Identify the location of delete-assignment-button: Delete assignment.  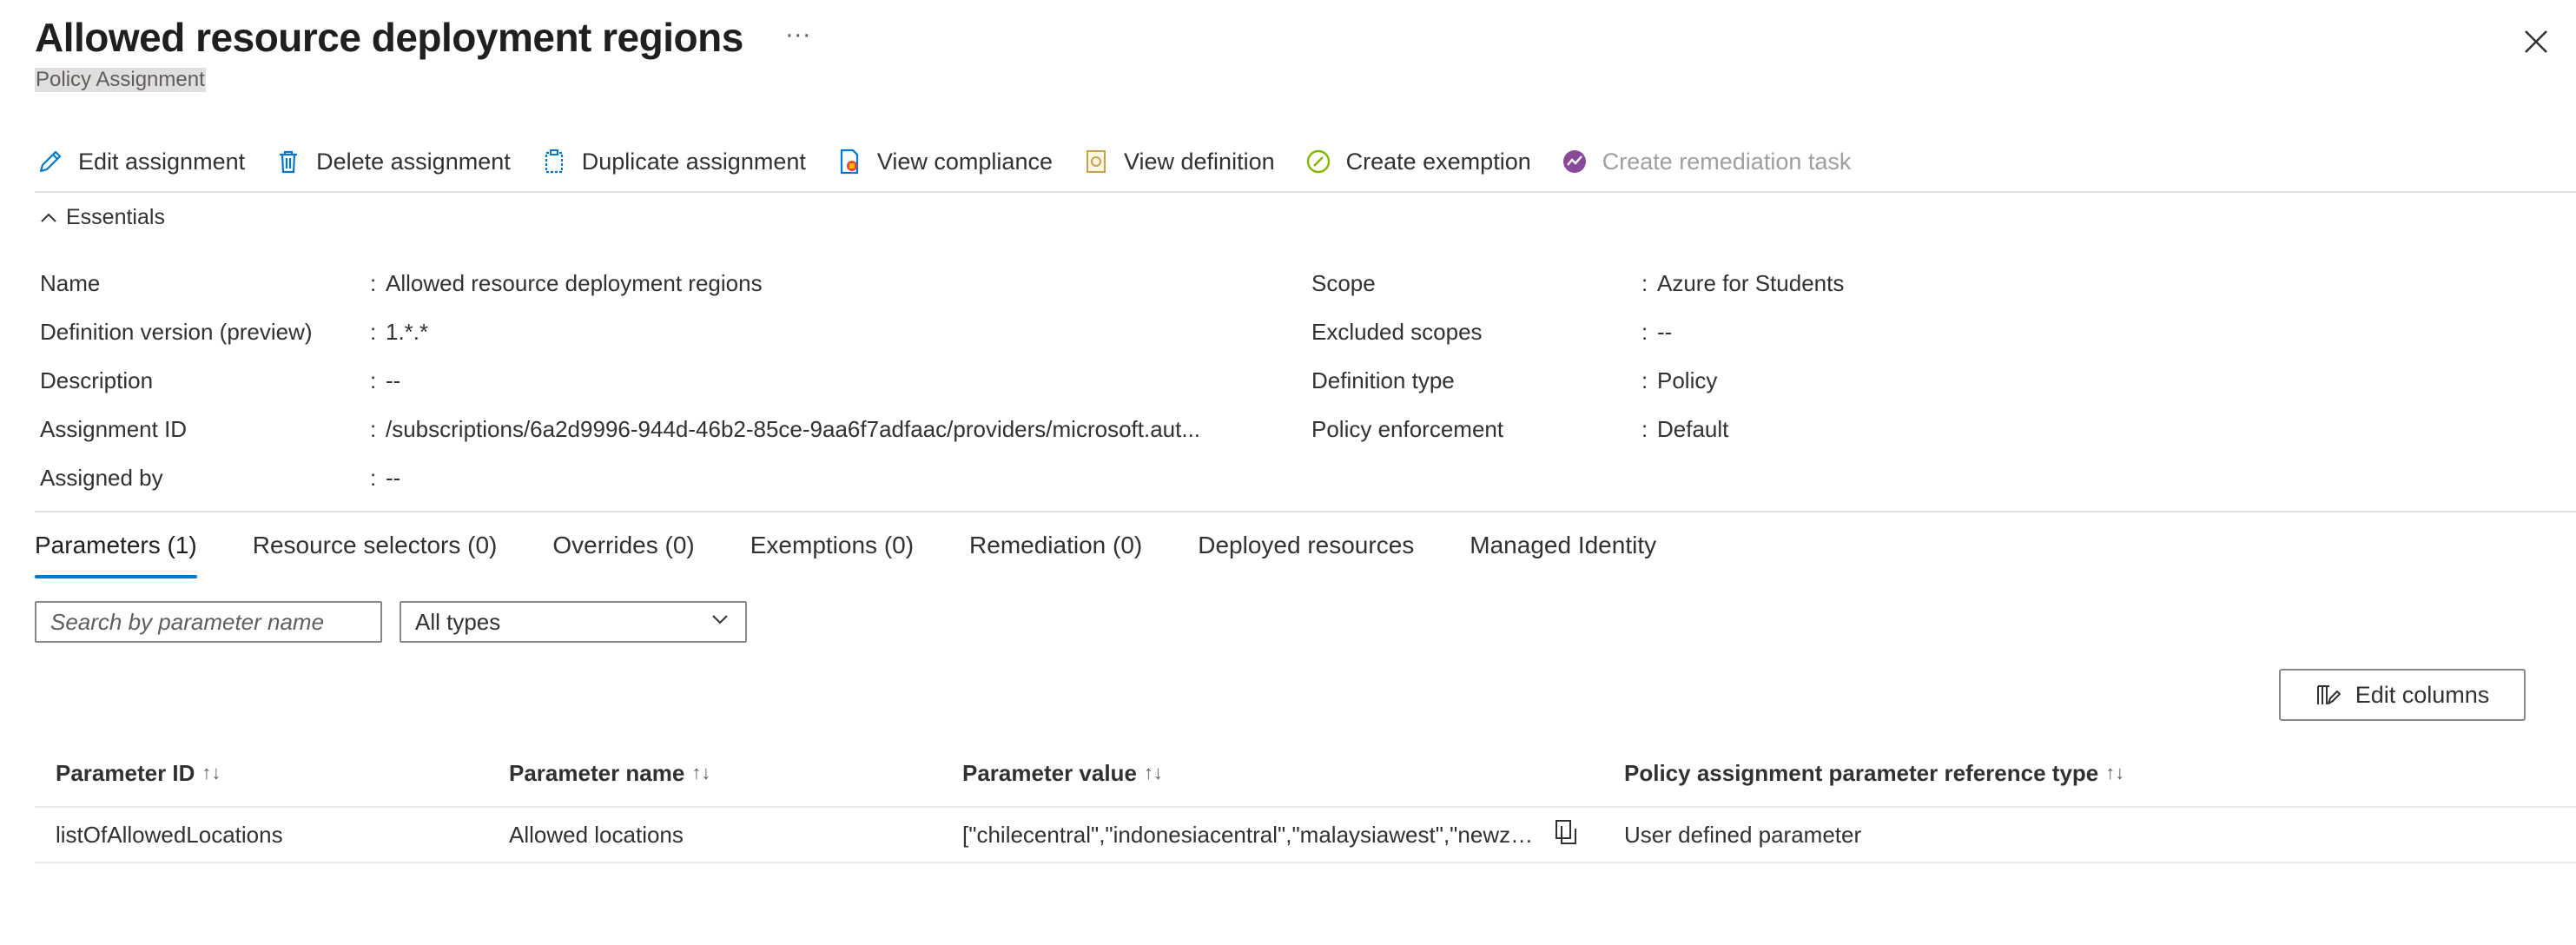
(392, 161).